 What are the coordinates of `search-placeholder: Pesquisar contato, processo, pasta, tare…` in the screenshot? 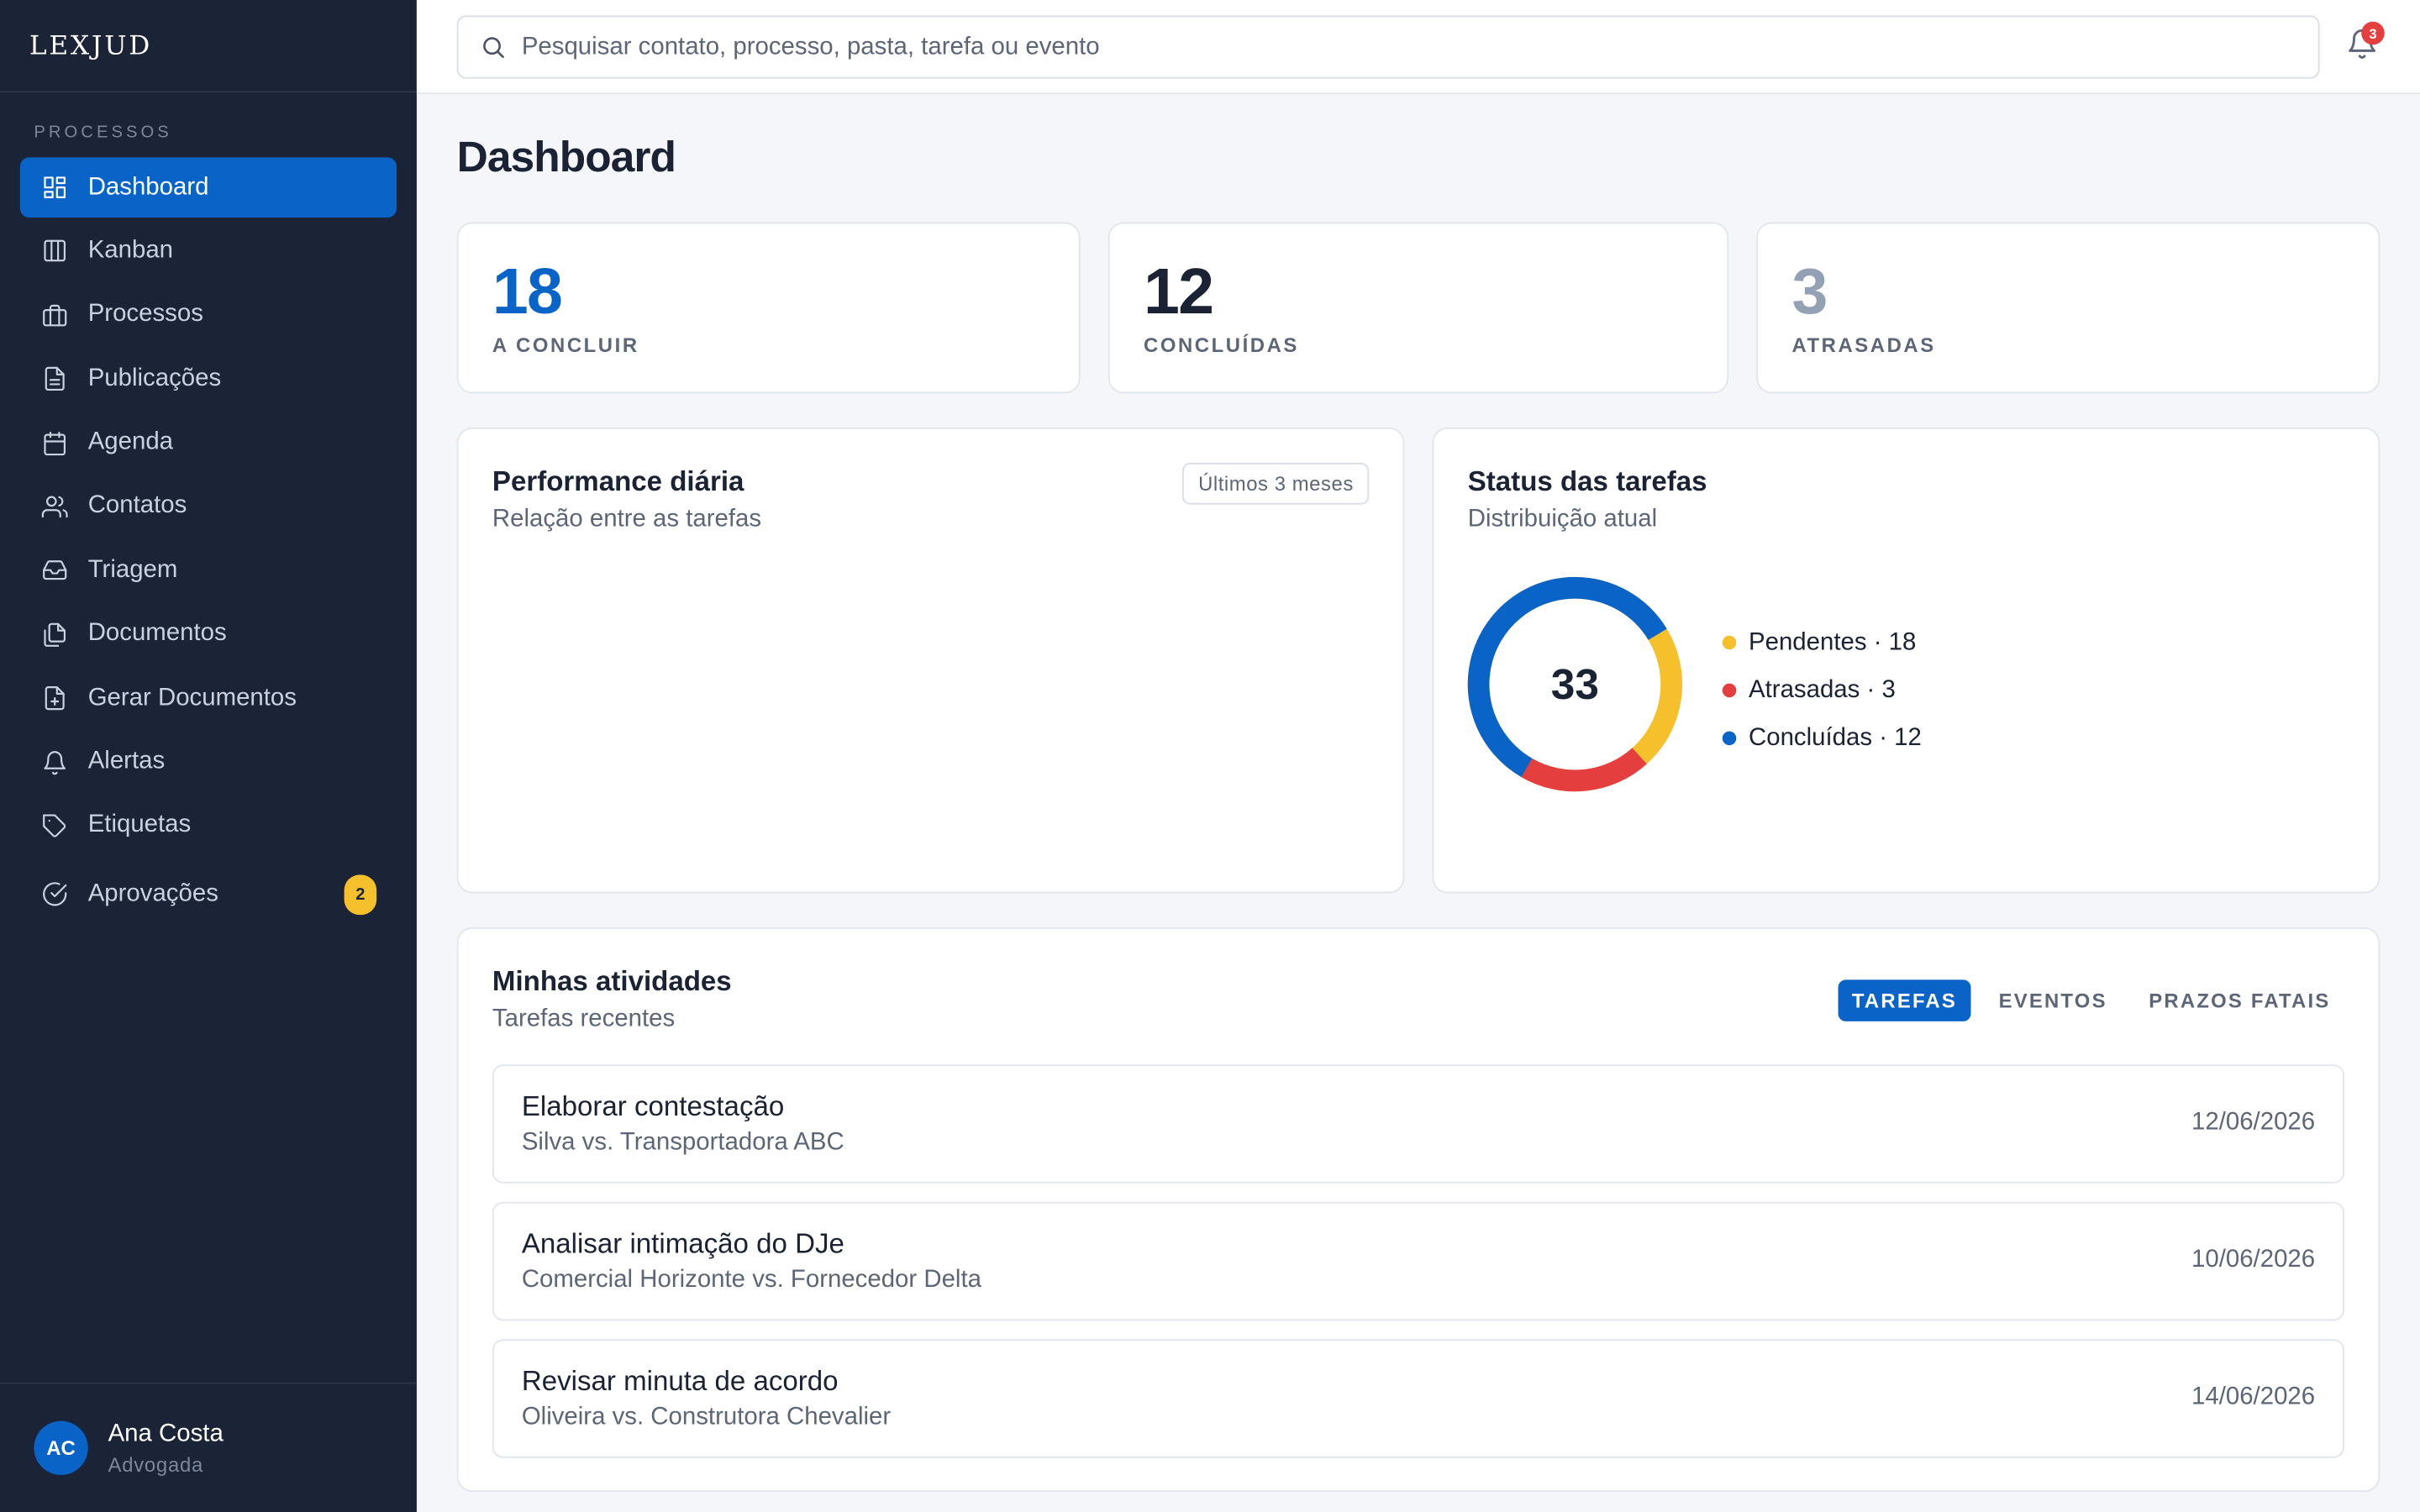 It's located at (810, 46).